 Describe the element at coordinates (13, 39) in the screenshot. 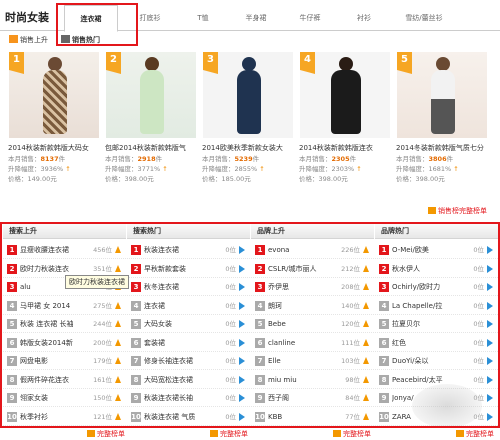

I see `chart-icon` at that location.